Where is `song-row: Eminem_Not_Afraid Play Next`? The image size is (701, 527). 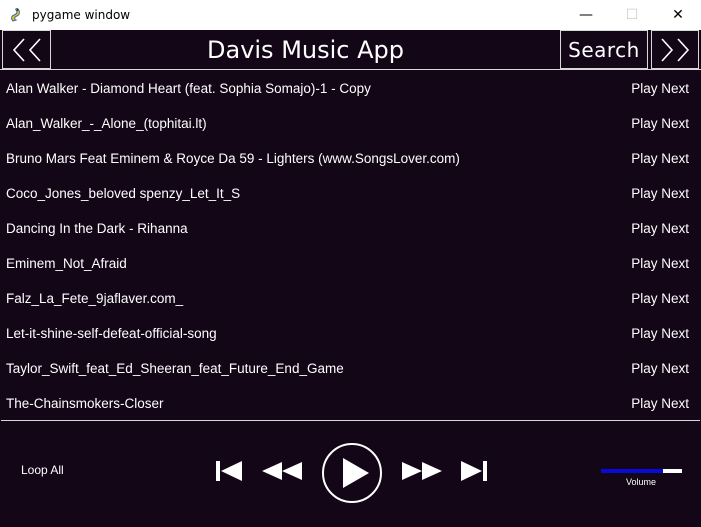
song-row: Eminem_Not_Afraid Play Next is located at coordinates (350, 264).